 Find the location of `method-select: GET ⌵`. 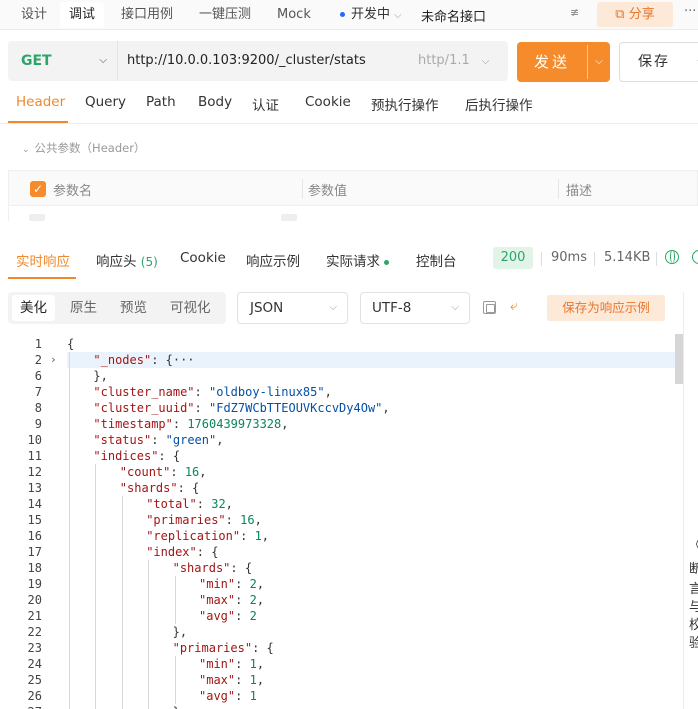

method-select: GET ⌵ is located at coordinates (63, 61).